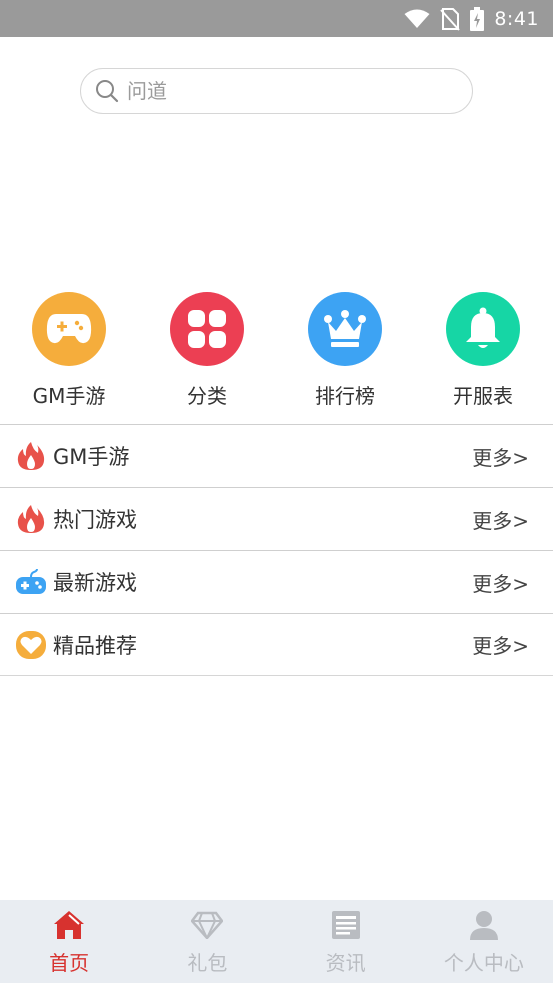  Describe the element at coordinates (276, 581) in the screenshot. I see `section-new-games: 最新游戏 更多>` at that location.